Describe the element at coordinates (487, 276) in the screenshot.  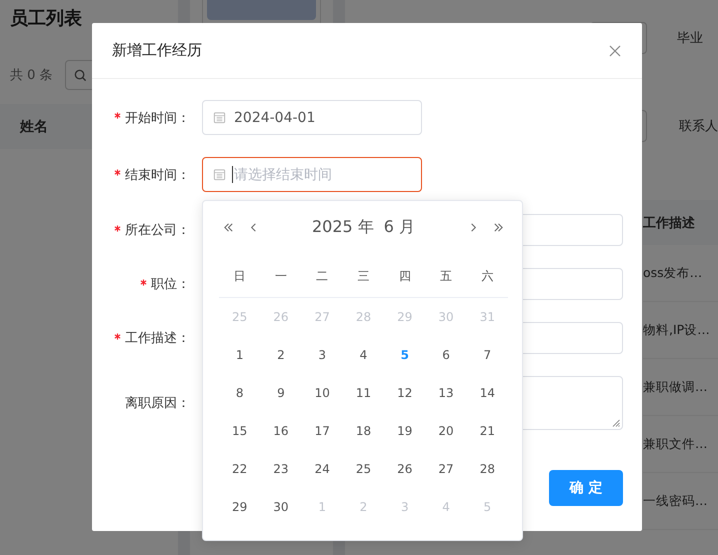
I see `weekday-label: 六` at that location.